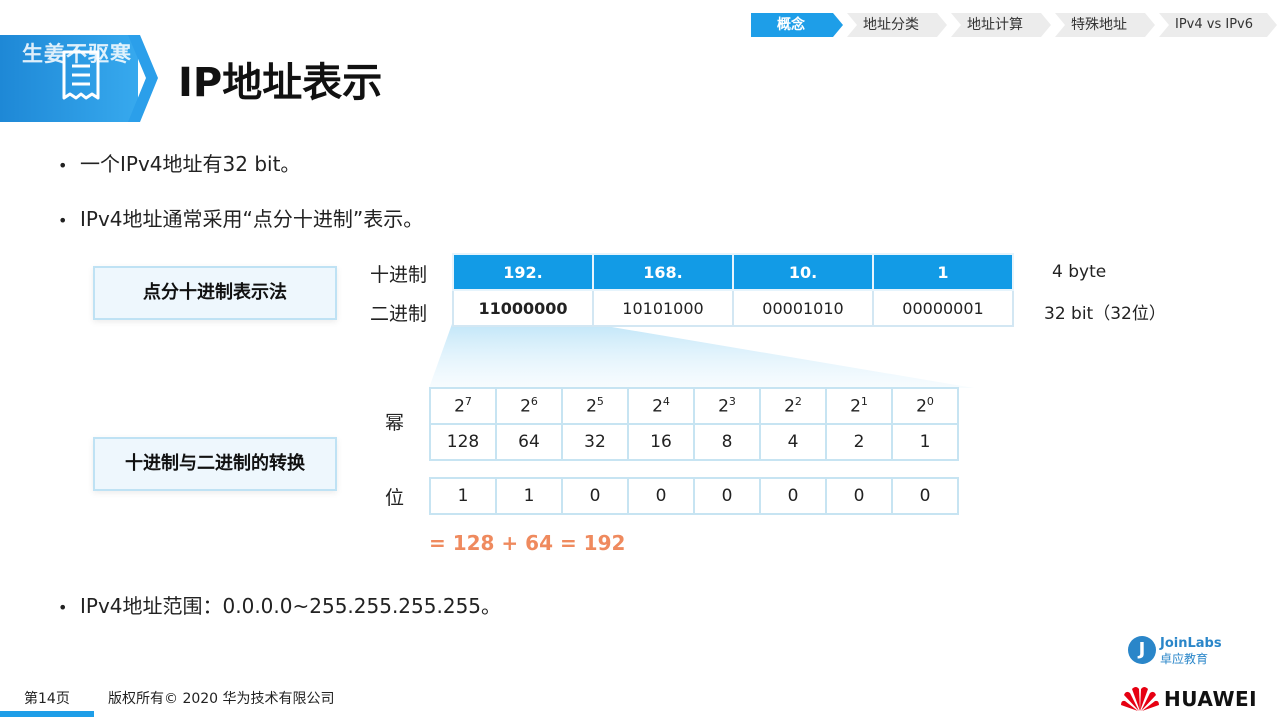  What do you see at coordinates (943, 272) in the screenshot?
I see `decimal-octet: 1` at bounding box center [943, 272].